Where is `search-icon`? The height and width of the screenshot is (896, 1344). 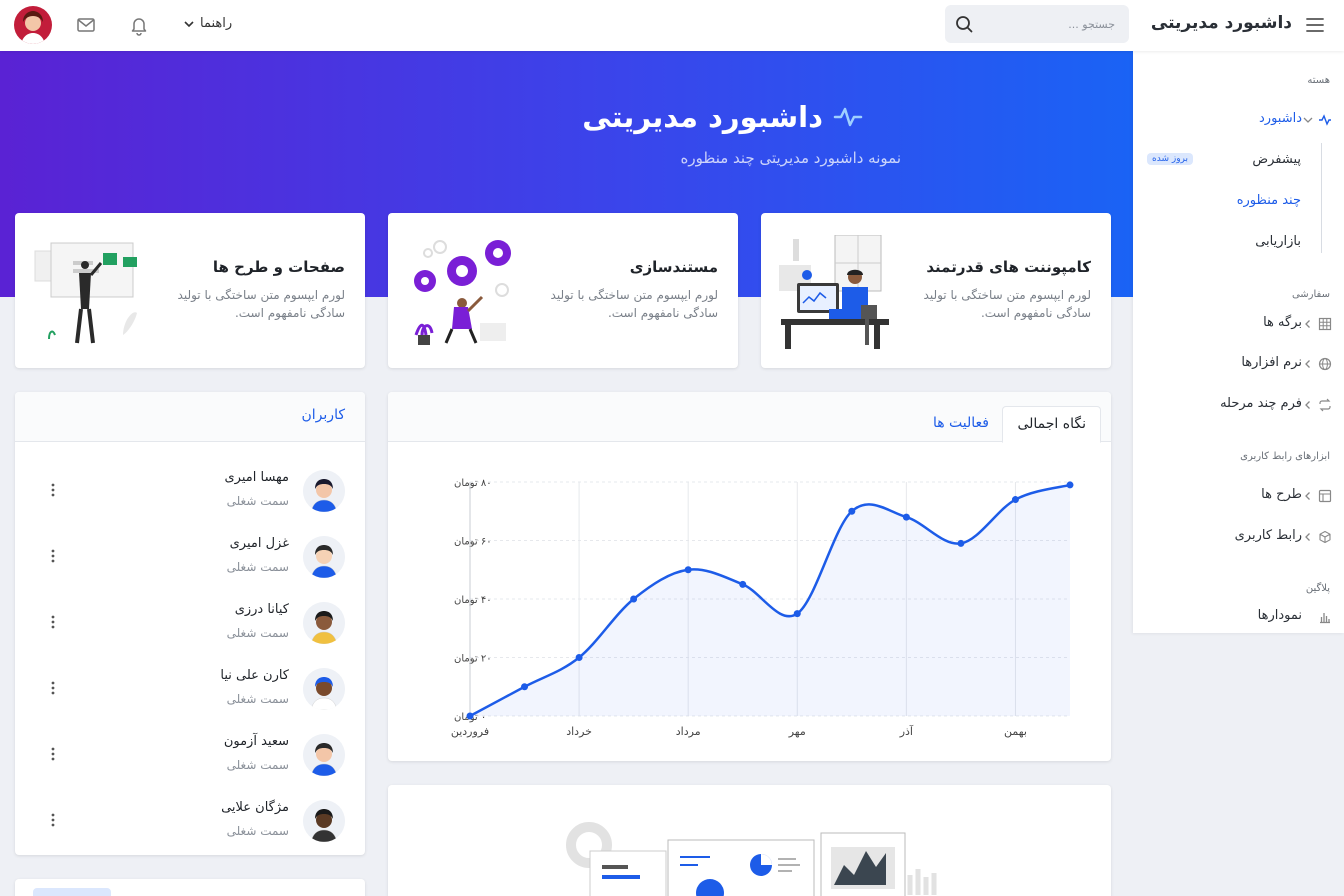 search-icon is located at coordinates (964, 24).